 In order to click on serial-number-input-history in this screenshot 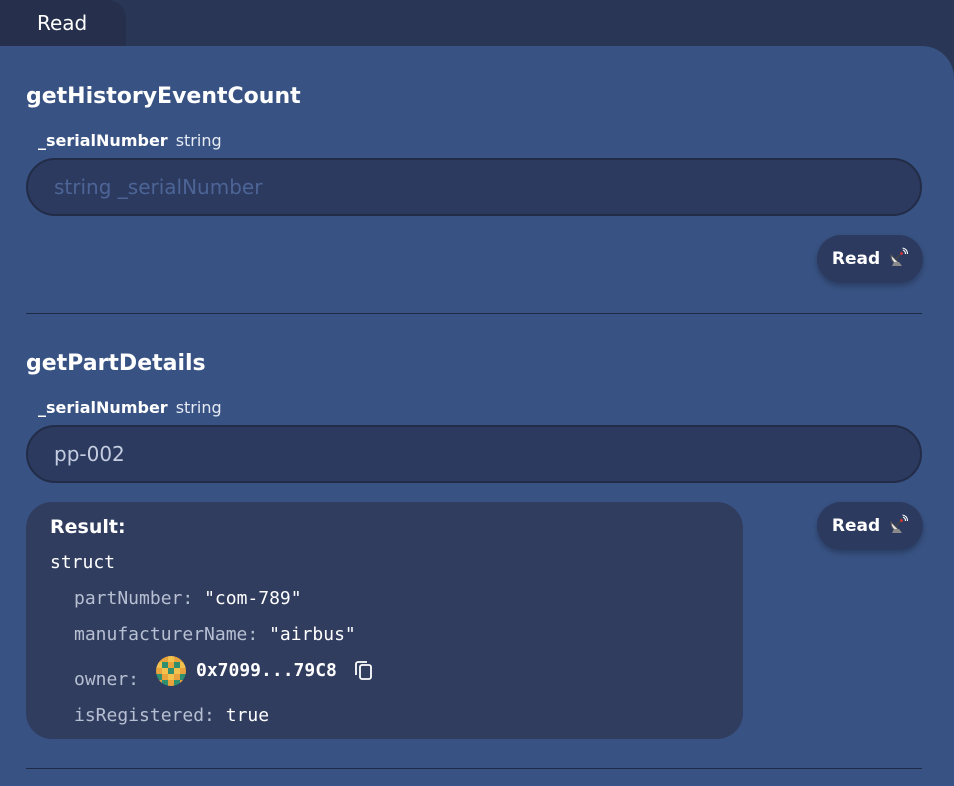, I will do `click(474, 187)`.